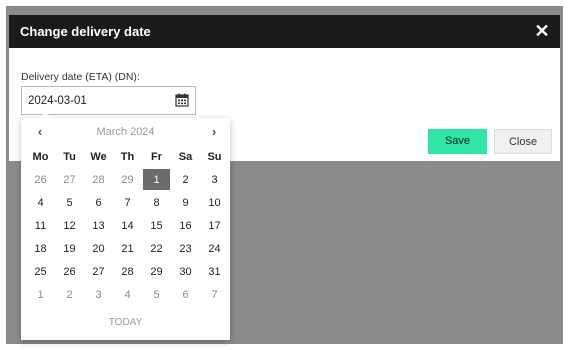  I want to click on delivery-date-input: 2024-03-01, so click(108, 100).